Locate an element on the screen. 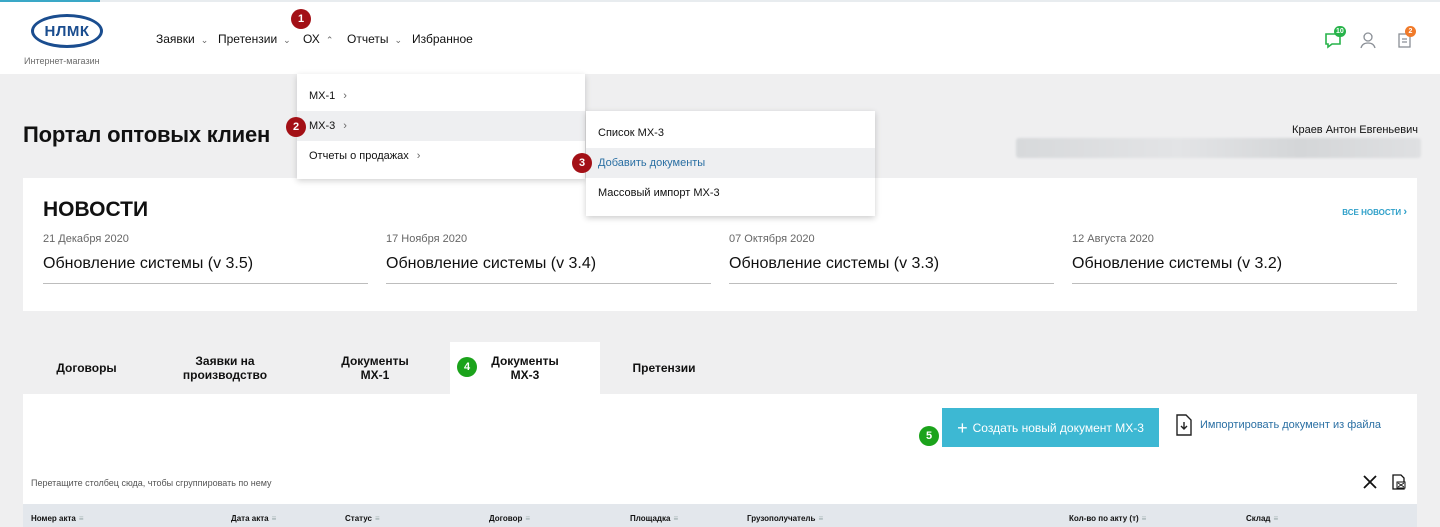 This screenshot has width=1440, height=527. user-name: Краев Антон Евгеньевич is located at coordinates (1355, 130).